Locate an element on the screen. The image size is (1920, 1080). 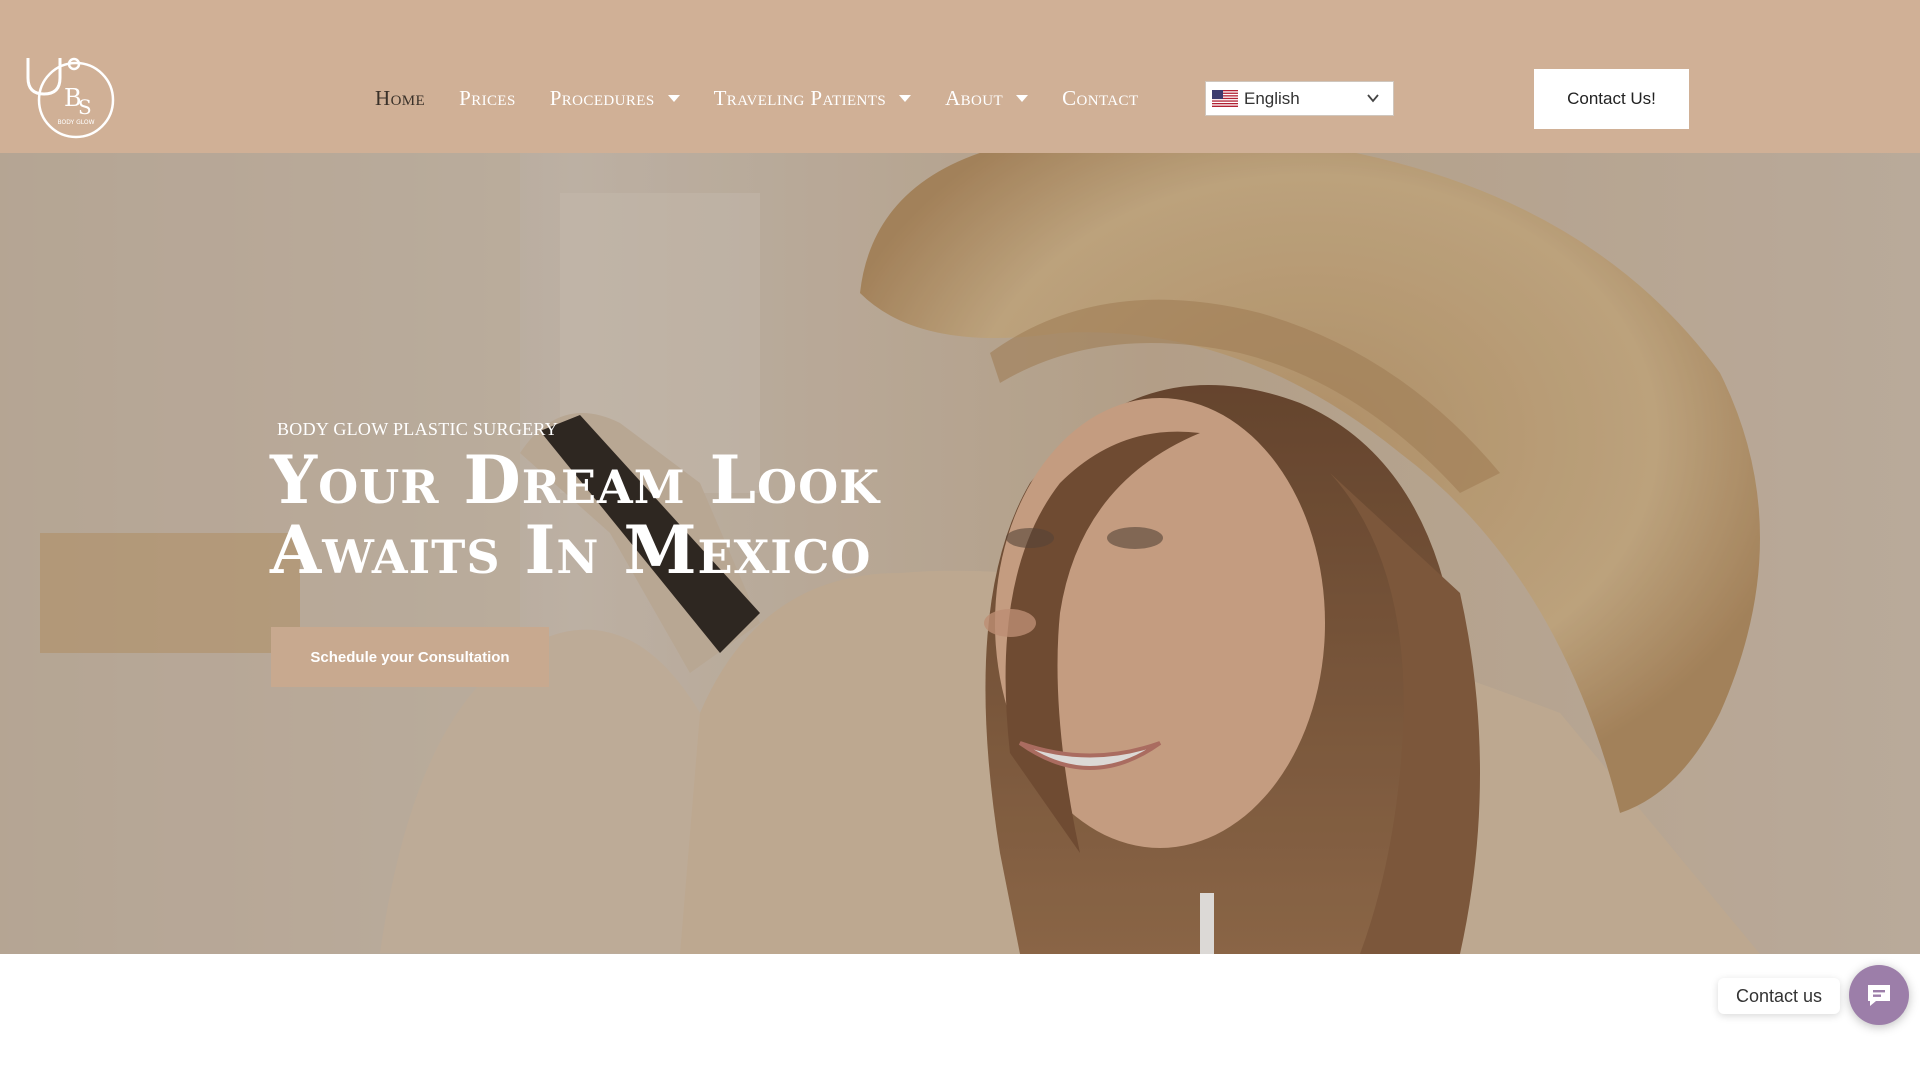
chat-button is located at coordinates (1879, 995).